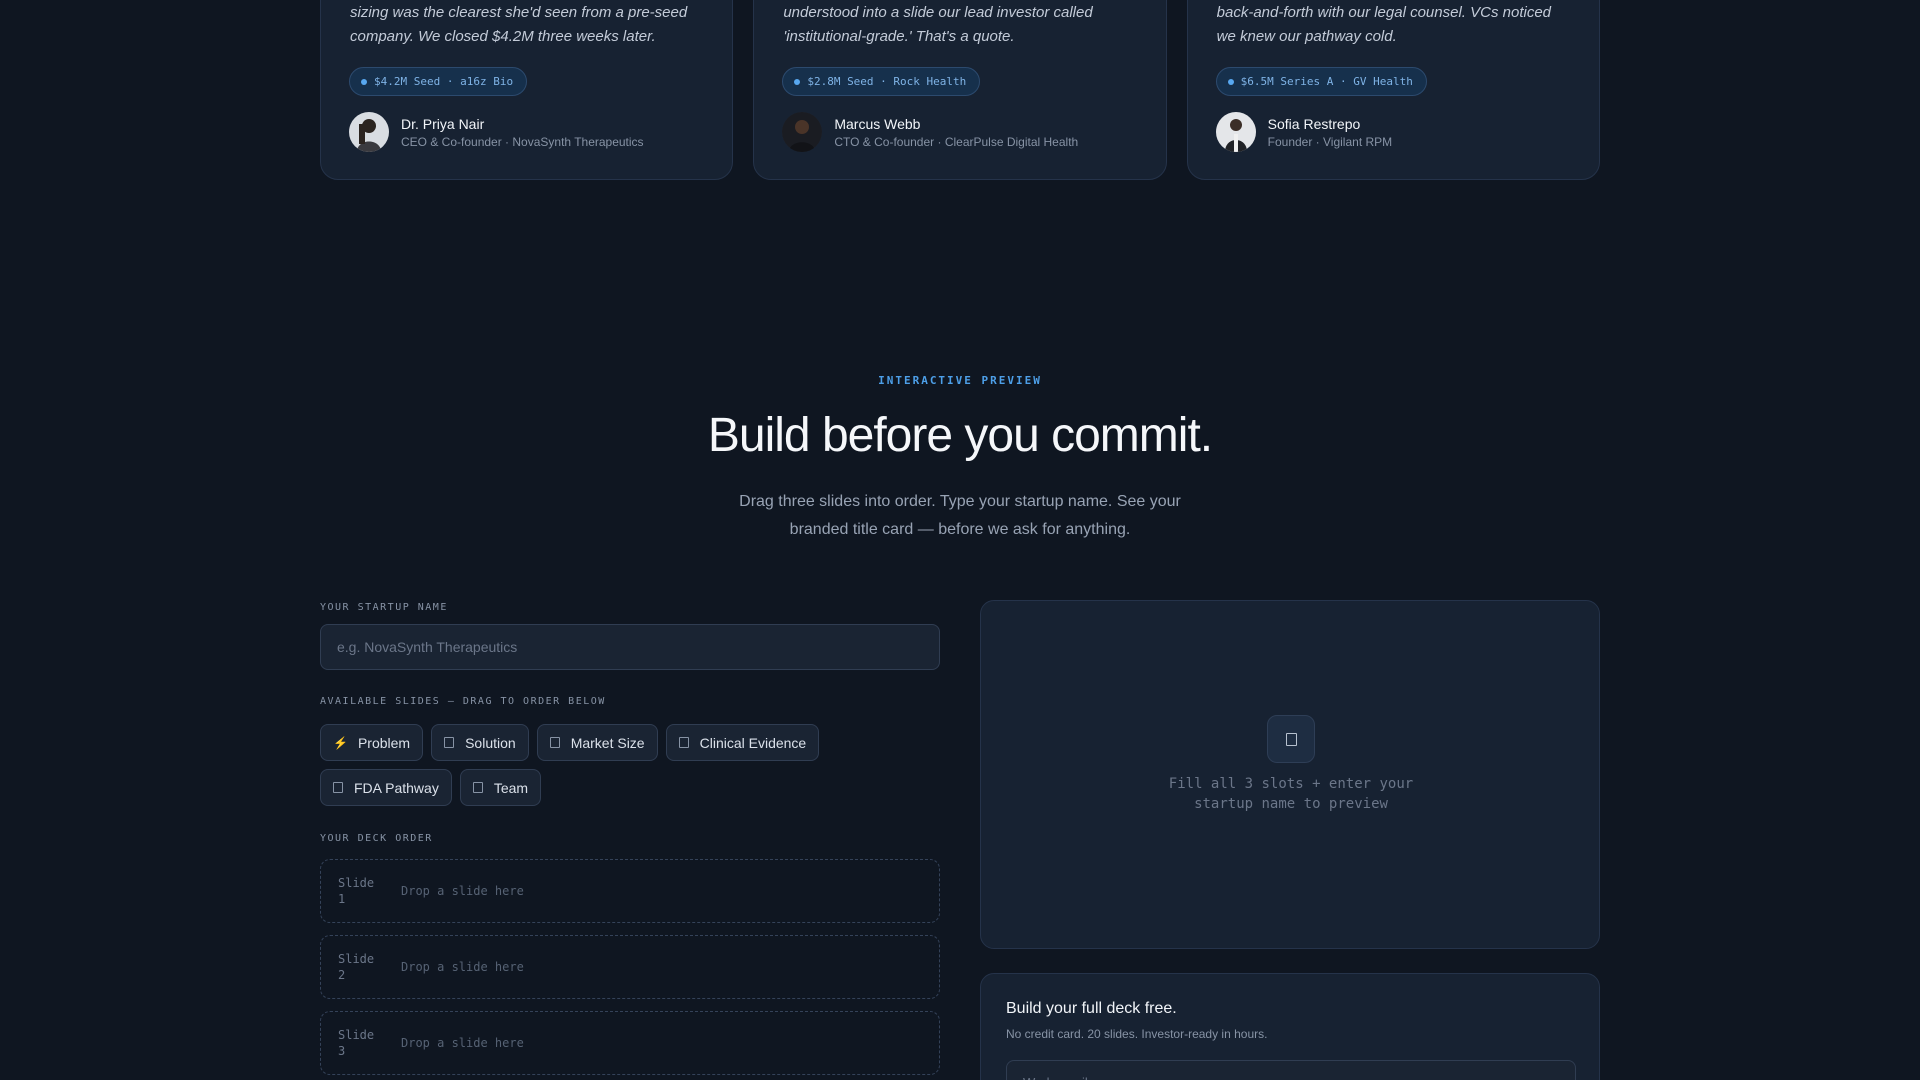 This screenshot has height=1080, width=1920. What do you see at coordinates (1314, 123) in the screenshot?
I see `author-name: Sofia Restrepo` at bounding box center [1314, 123].